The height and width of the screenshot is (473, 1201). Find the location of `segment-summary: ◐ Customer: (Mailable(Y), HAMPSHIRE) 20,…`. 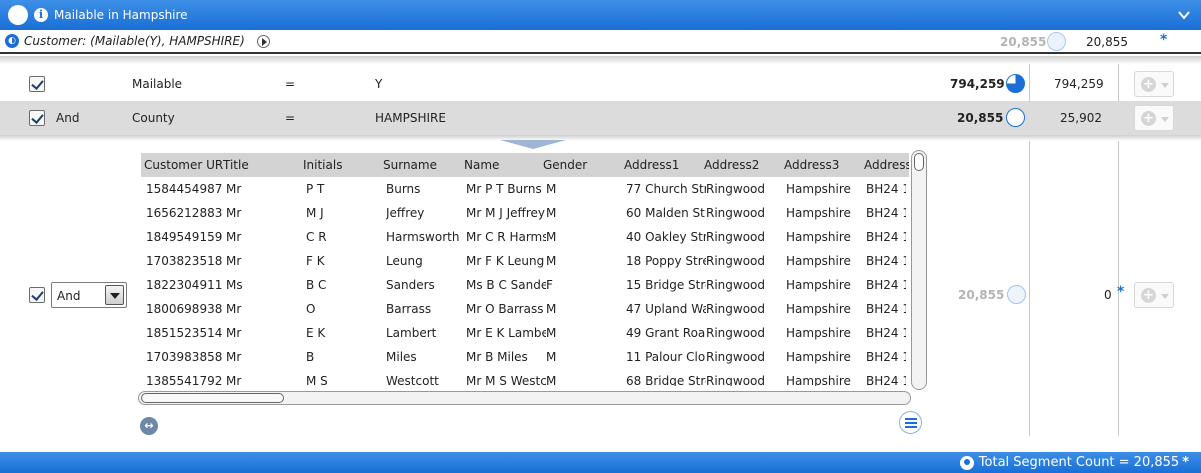

segment-summary: ◐ Customer: (Mailable(Y), HAMPSHIRE) 20,… is located at coordinates (600, 42).